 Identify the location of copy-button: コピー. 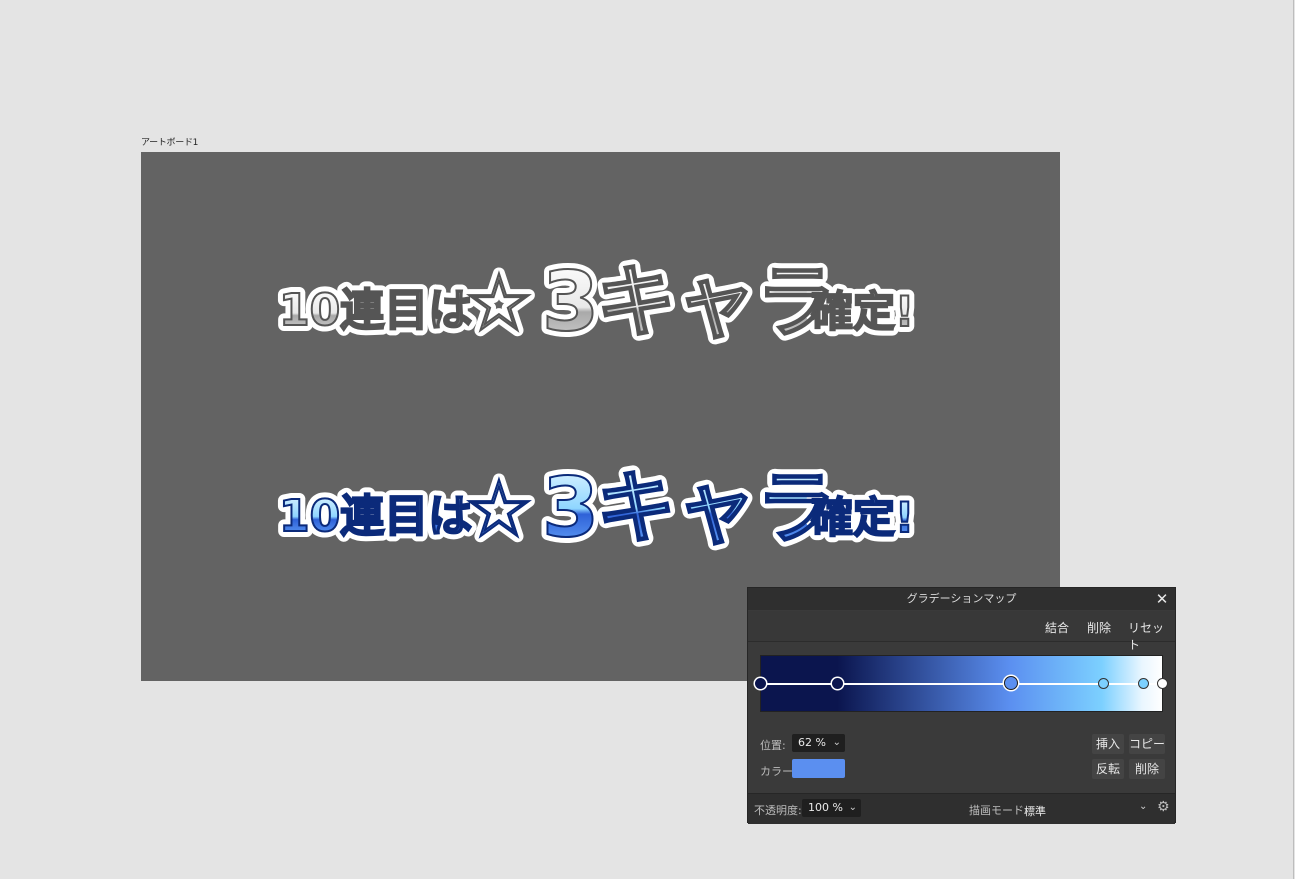
(1147, 744).